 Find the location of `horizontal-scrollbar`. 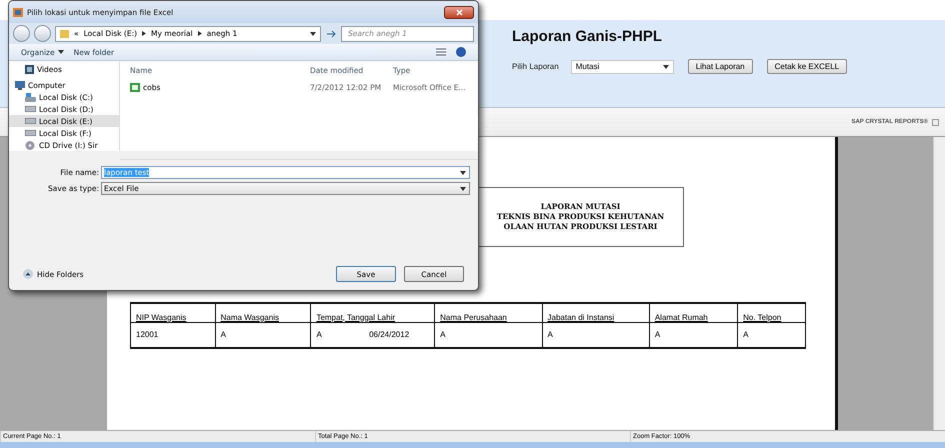

horizontal-scrollbar is located at coordinates (299, 155).